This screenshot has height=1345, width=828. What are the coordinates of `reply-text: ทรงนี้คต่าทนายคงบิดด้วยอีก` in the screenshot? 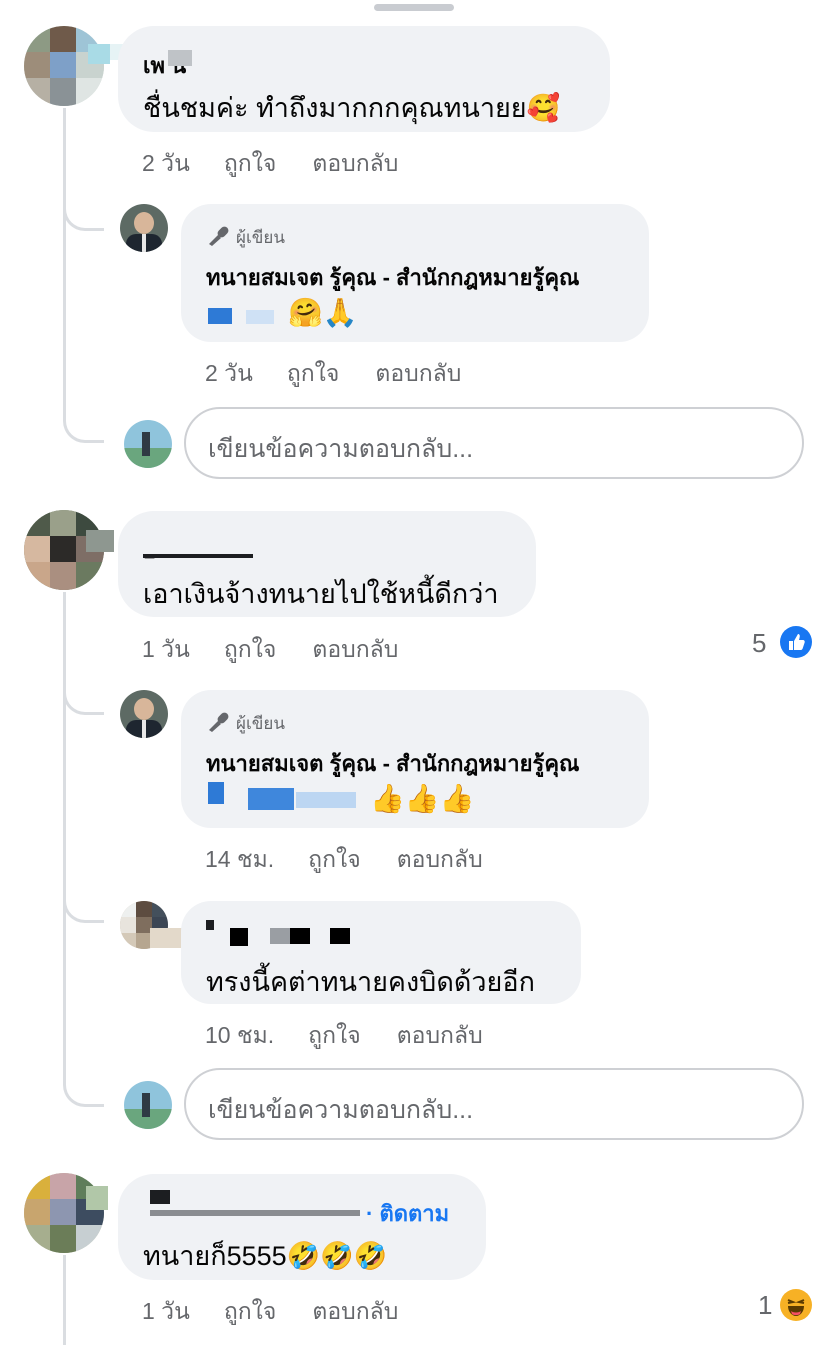 It's located at (370, 982).